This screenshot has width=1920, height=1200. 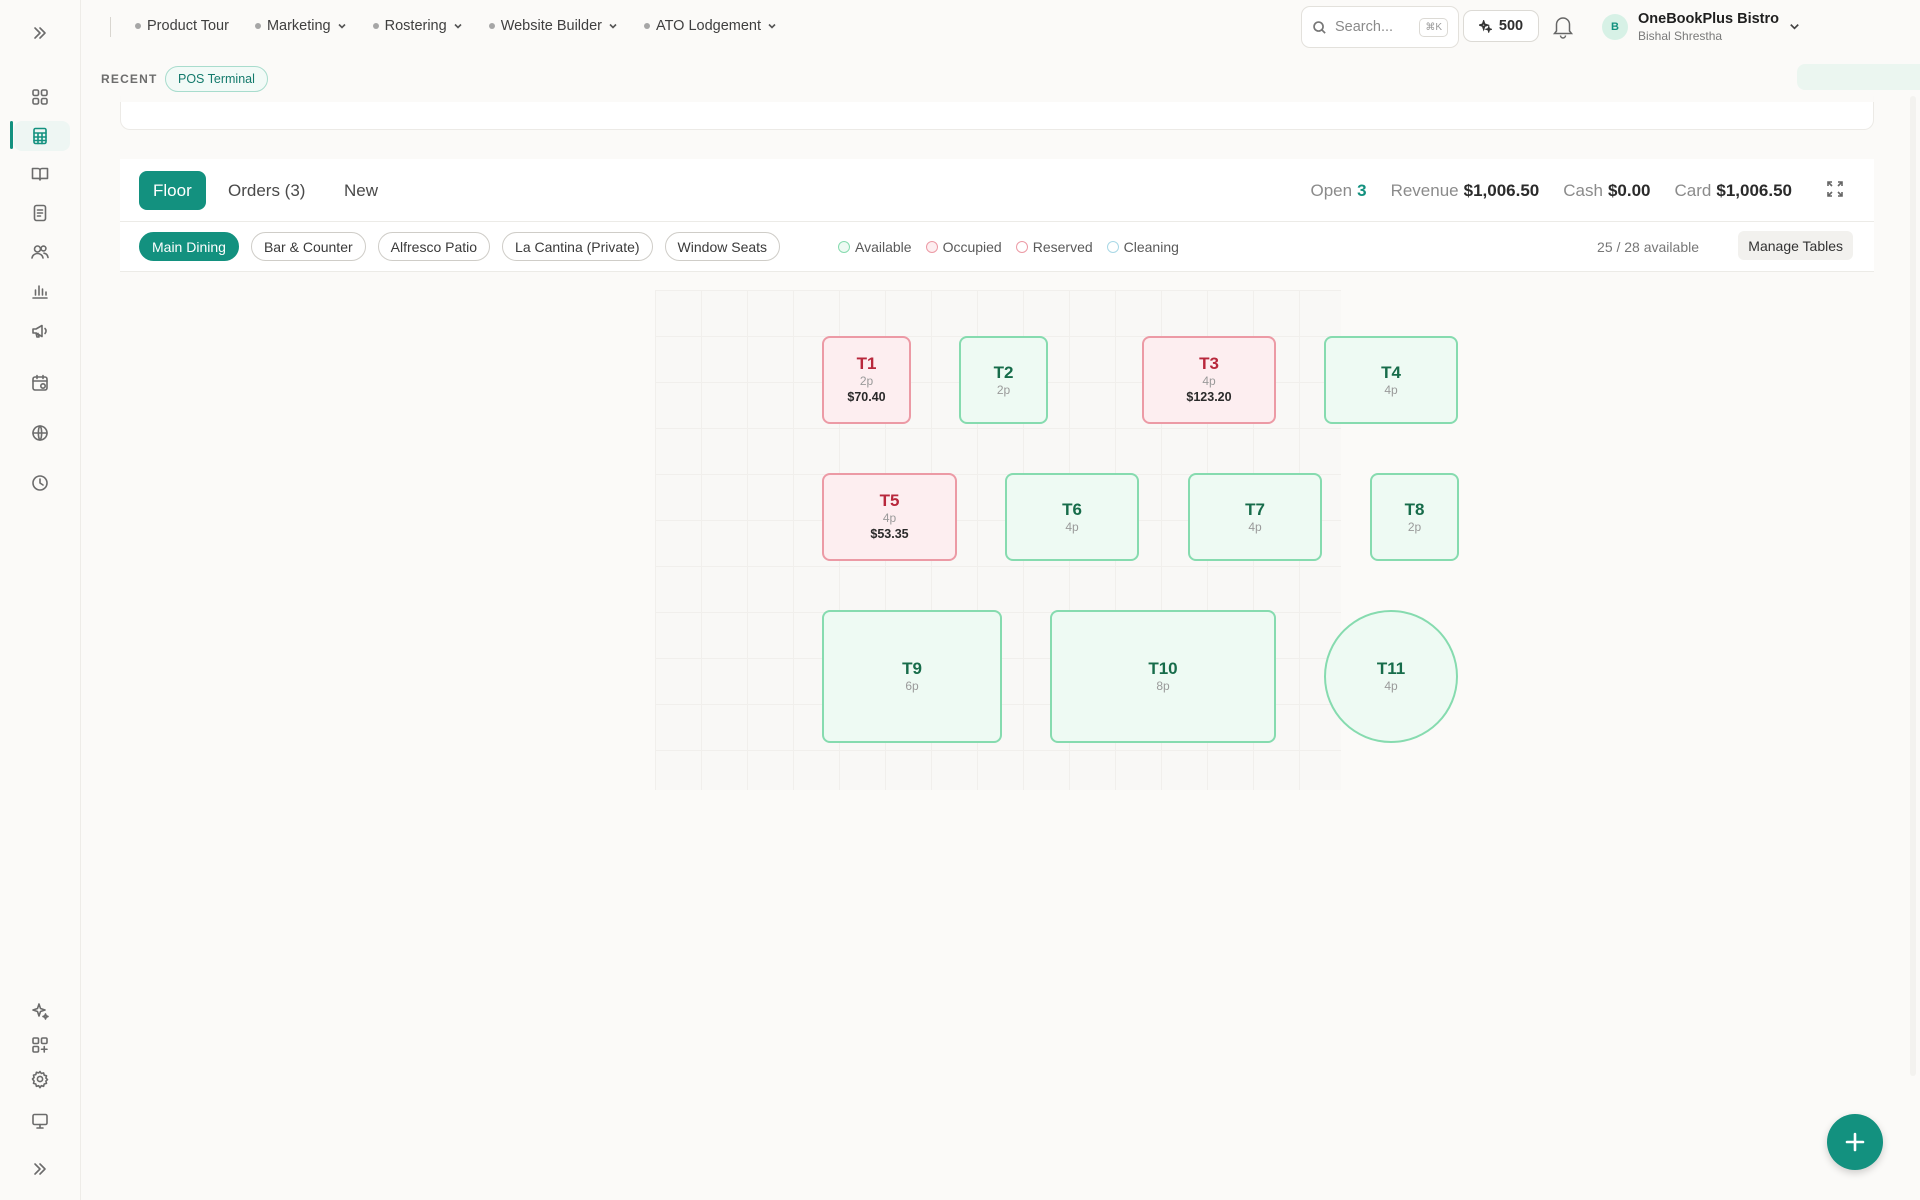 What do you see at coordinates (1913, 586) in the screenshot?
I see `scrollbar` at bounding box center [1913, 586].